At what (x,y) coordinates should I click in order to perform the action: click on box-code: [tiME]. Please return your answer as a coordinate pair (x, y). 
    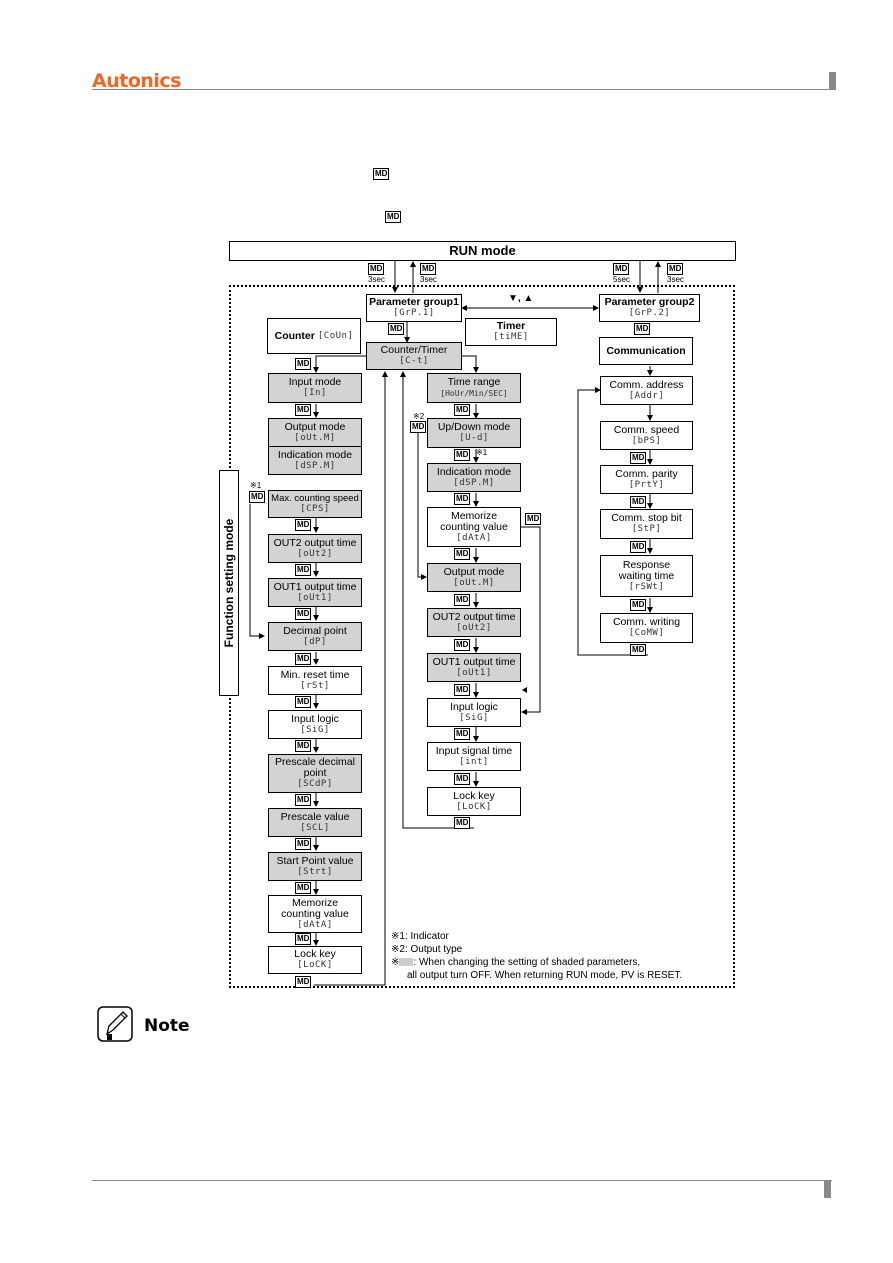
    Looking at the image, I should click on (511, 337).